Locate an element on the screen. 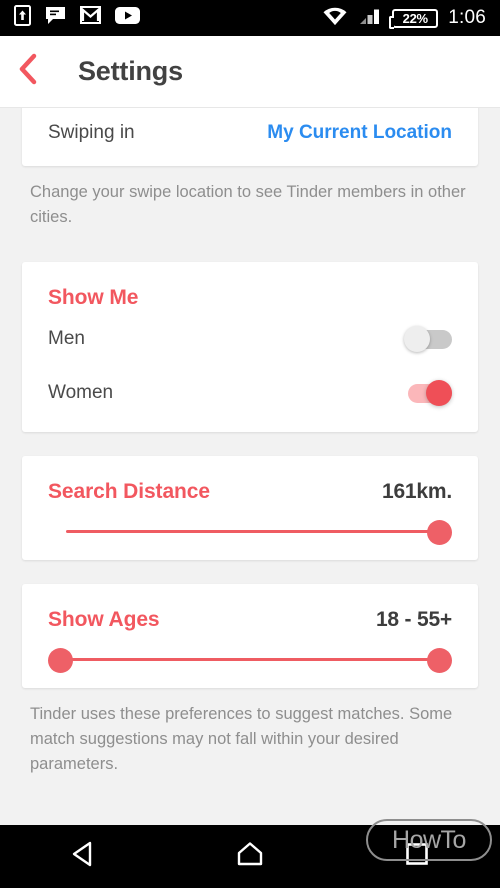 The width and height of the screenshot is (500, 888). back-button is located at coordinates (28, 71).